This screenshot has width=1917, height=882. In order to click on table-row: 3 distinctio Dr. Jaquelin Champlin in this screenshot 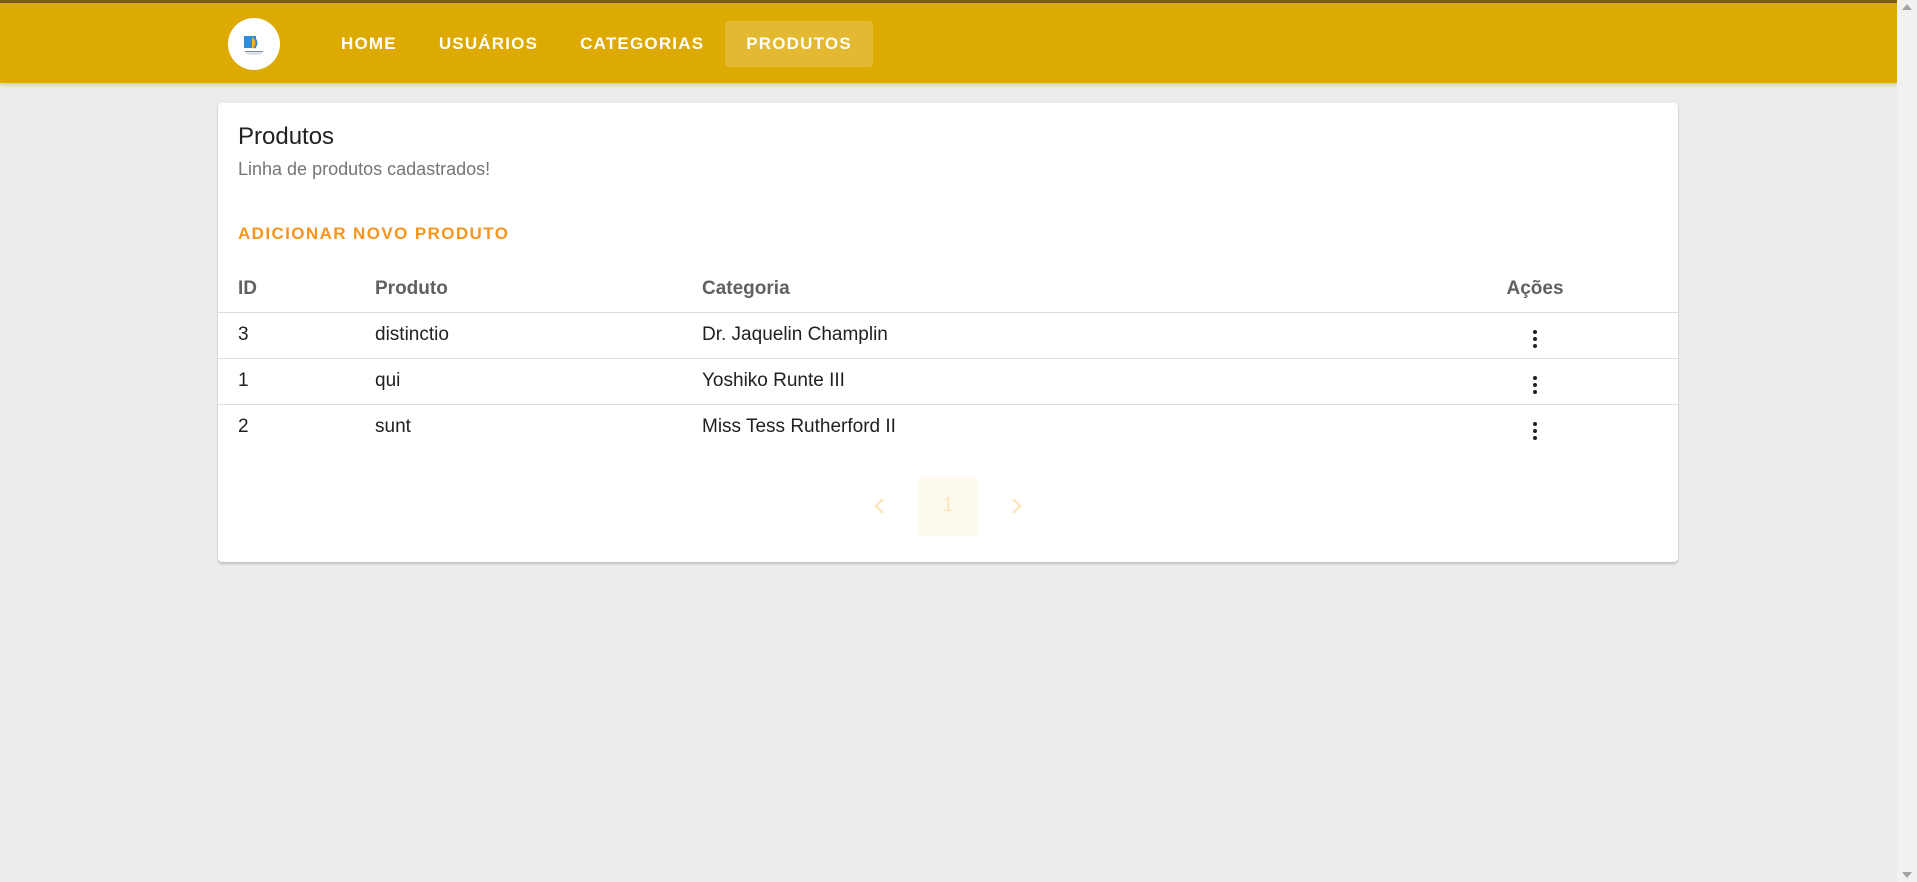, I will do `click(948, 334)`.